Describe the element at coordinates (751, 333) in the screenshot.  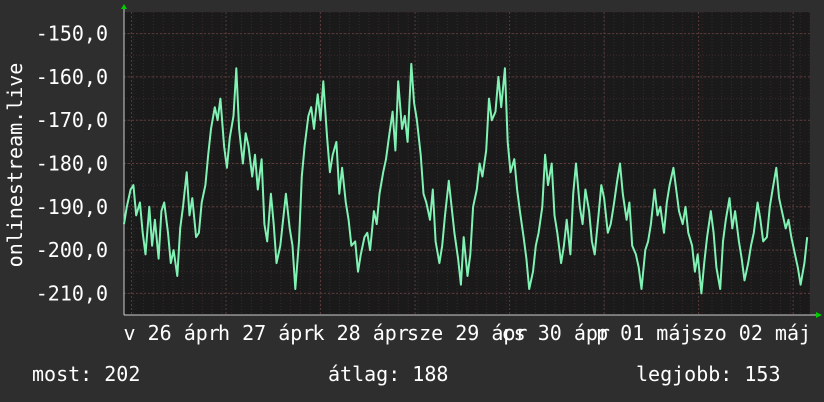
I see `x-tick-label: szo 02 máj` at that location.